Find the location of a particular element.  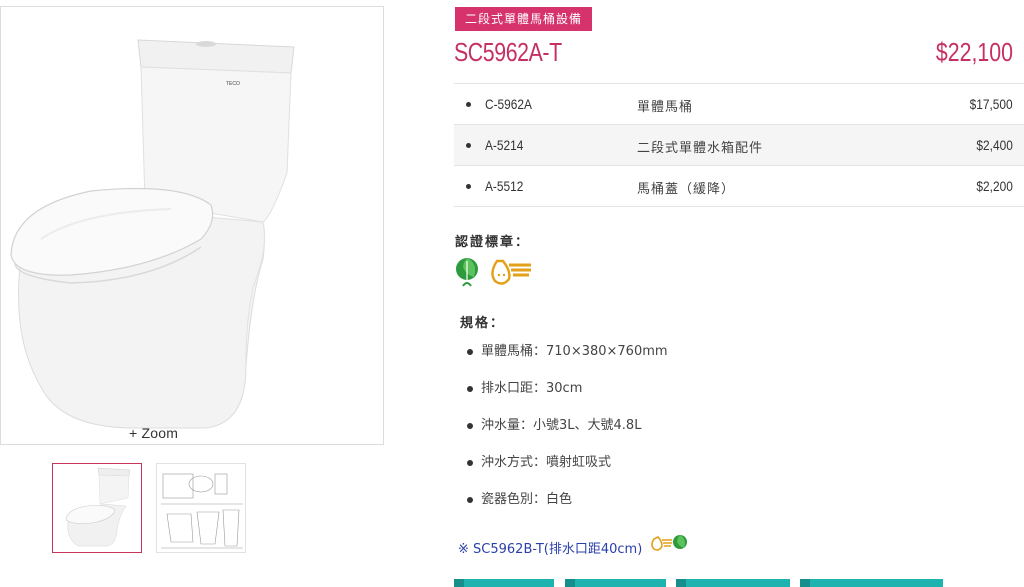

product-price: $22,100 is located at coordinates (974, 52).